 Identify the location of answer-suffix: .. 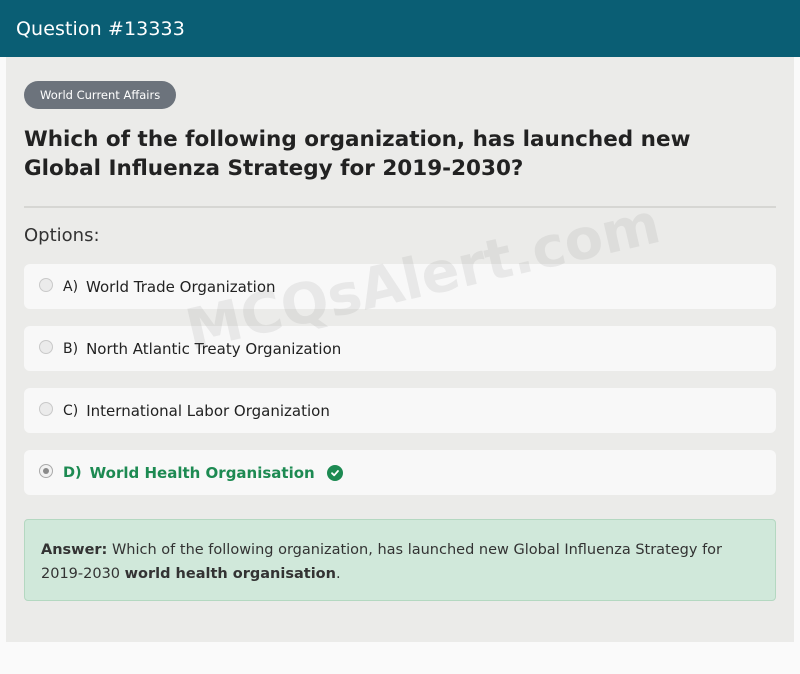
(338, 574).